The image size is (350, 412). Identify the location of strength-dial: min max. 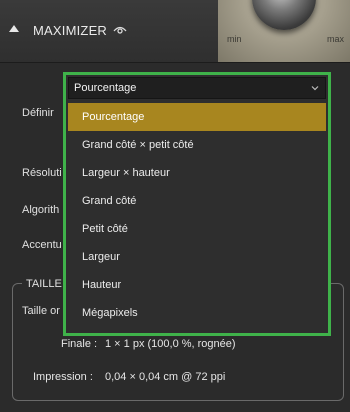
(284, 31).